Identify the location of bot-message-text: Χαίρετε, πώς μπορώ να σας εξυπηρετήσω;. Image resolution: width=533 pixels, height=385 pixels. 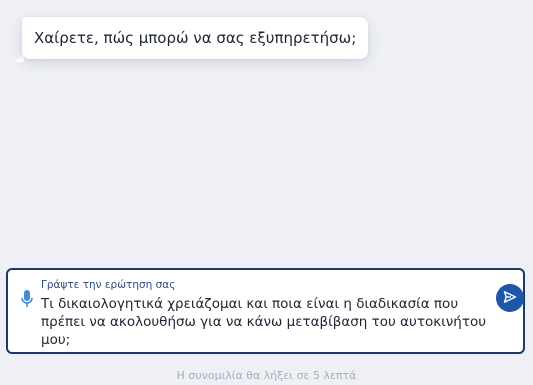
(195, 38).